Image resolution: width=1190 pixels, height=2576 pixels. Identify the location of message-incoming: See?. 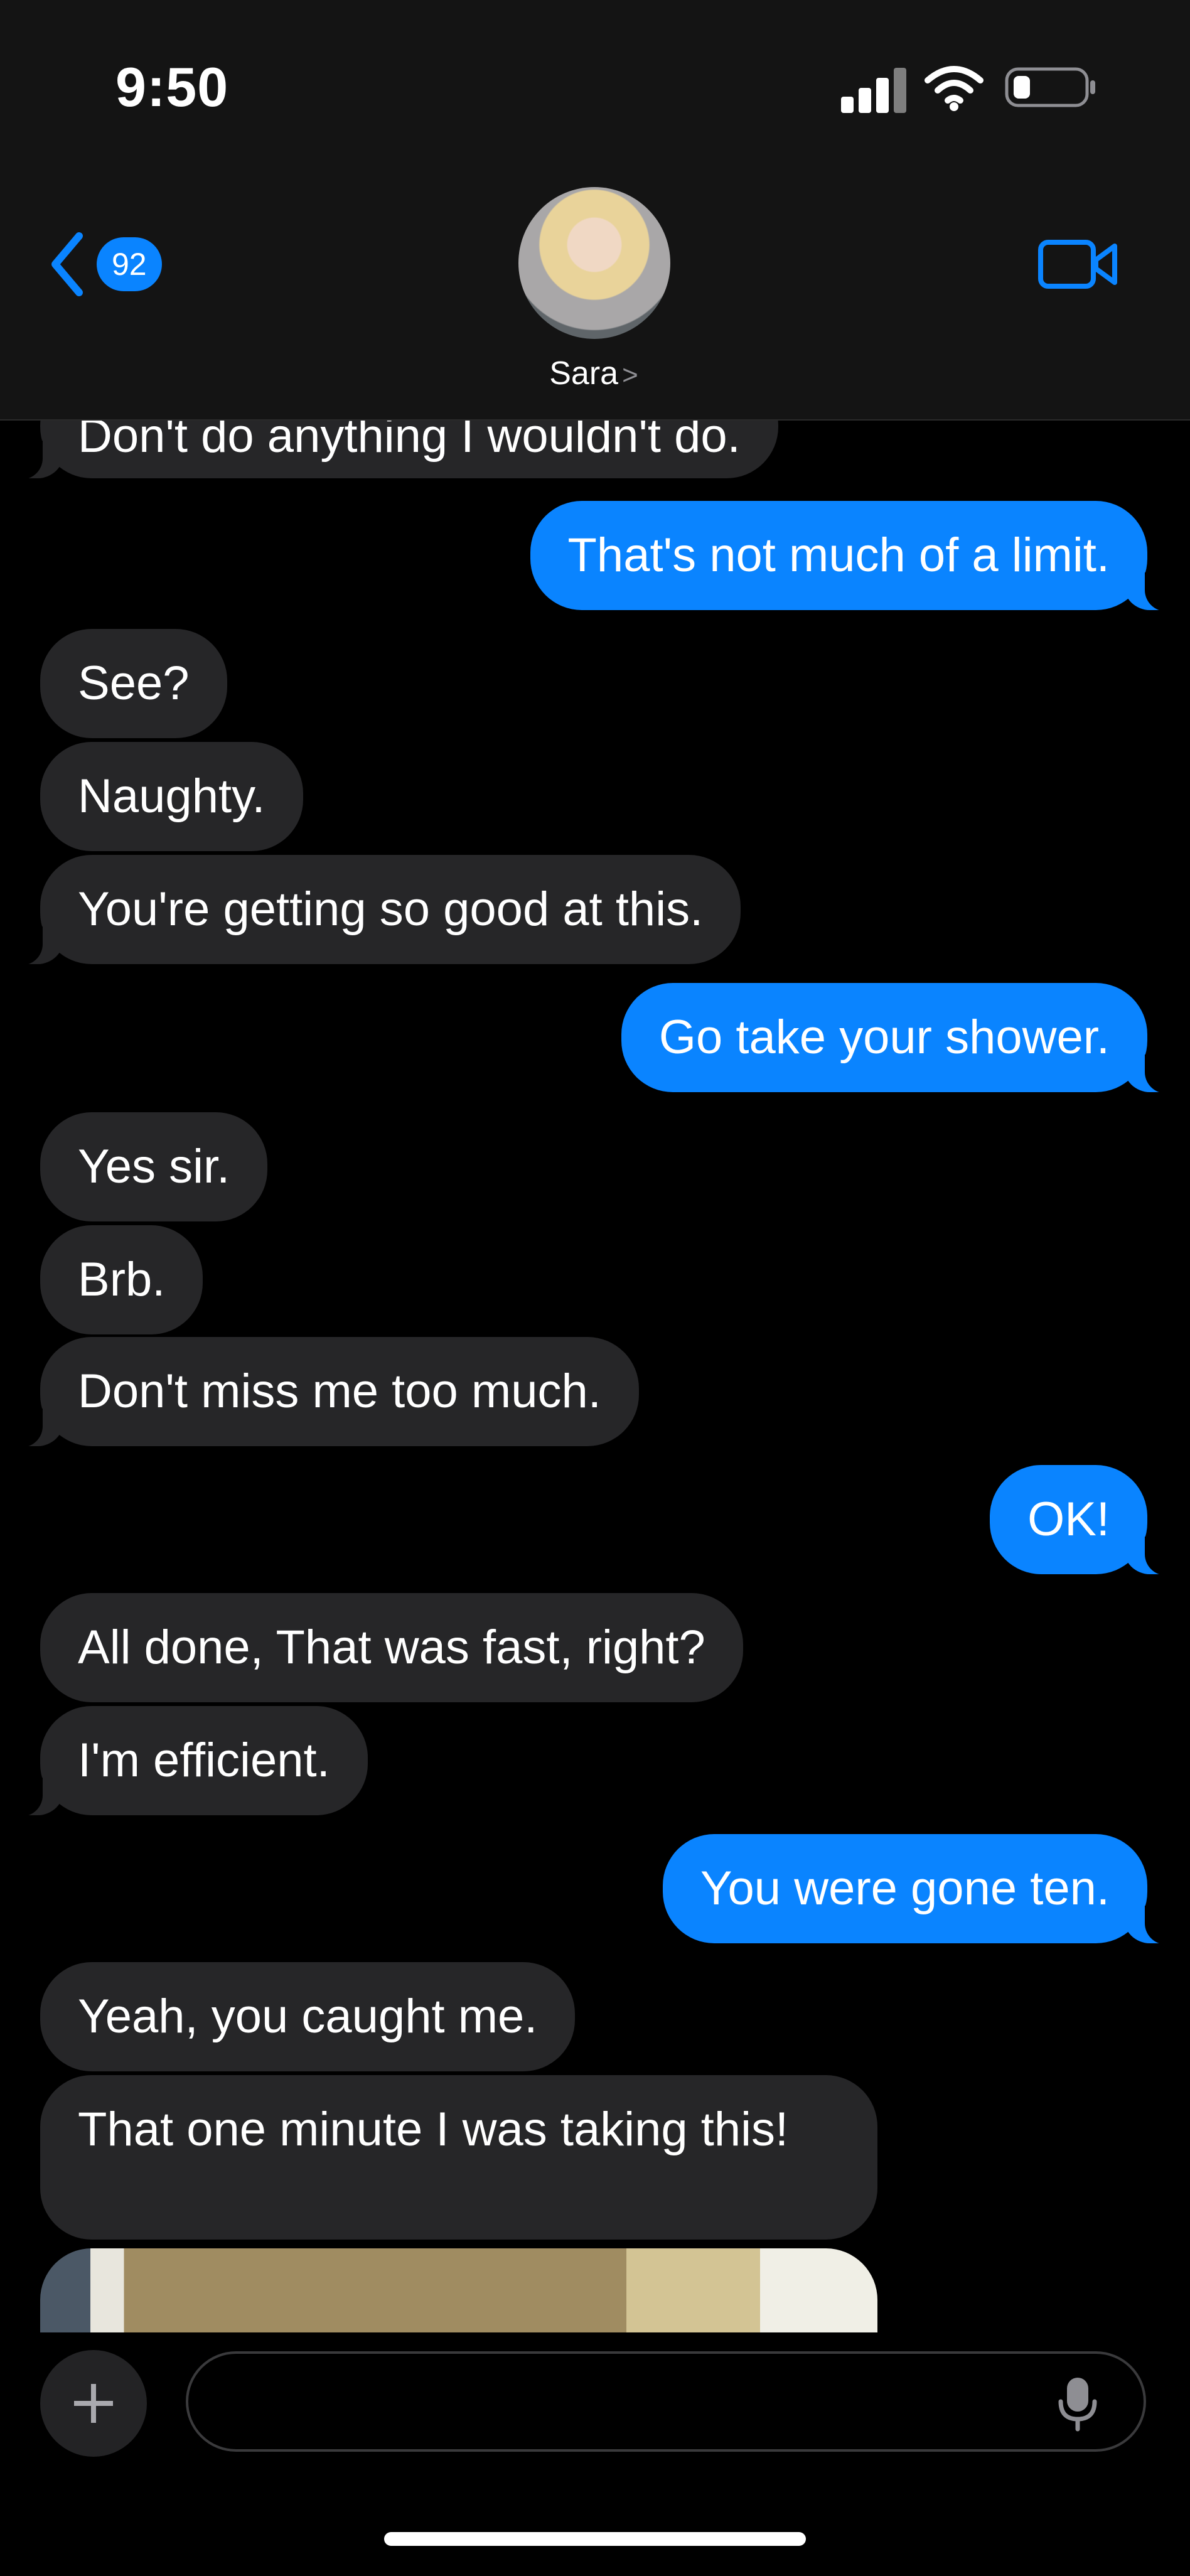
(133, 683).